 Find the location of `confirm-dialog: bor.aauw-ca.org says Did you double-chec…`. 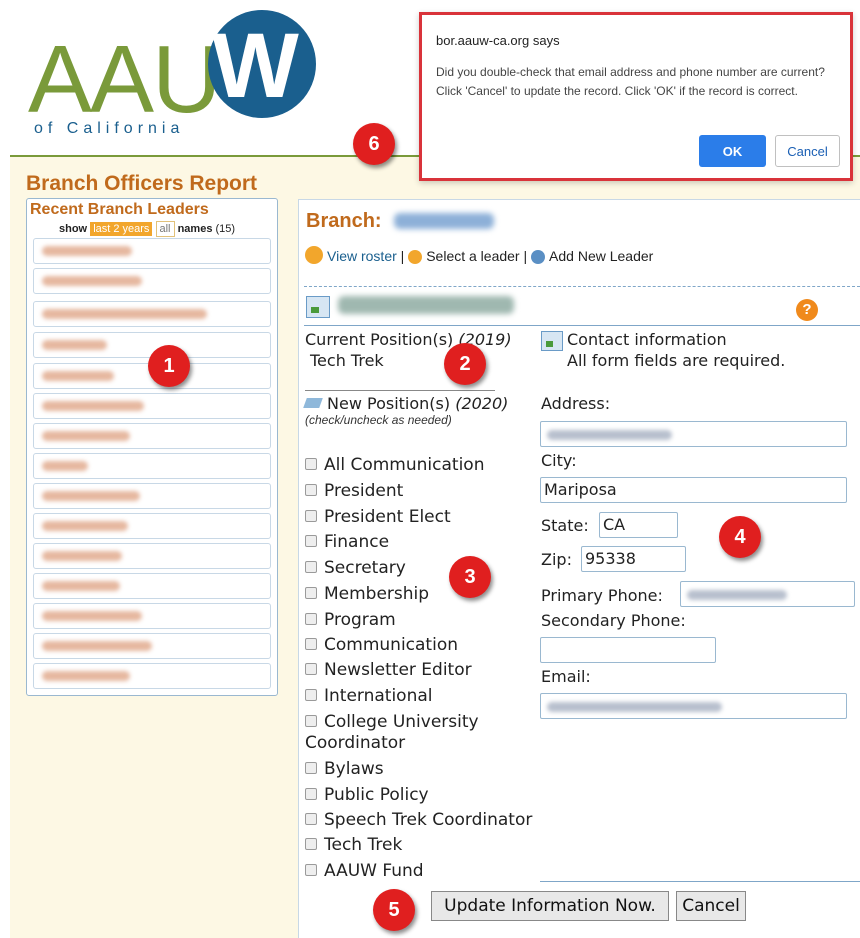

confirm-dialog: bor.aauw-ca.org says Did you double-chec… is located at coordinates (636, 96).